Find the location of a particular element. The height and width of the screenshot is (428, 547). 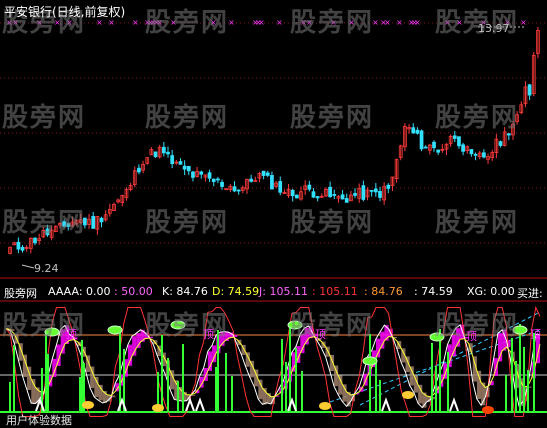

aaaa-value: AAAA: 0.00 is located at coordinates (79, 291).